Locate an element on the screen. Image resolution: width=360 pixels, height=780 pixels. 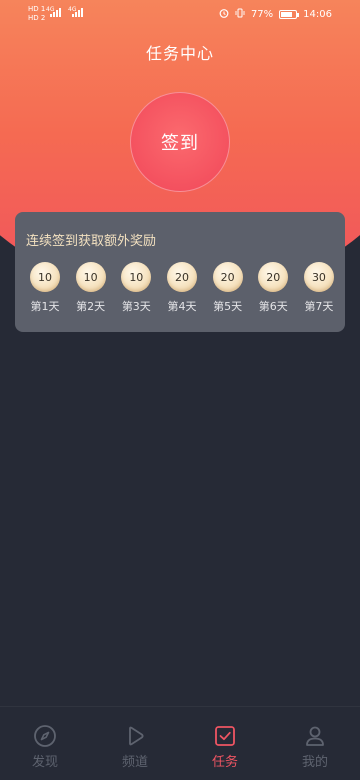
clock: 14:06 is located at coordinates (317, 14).